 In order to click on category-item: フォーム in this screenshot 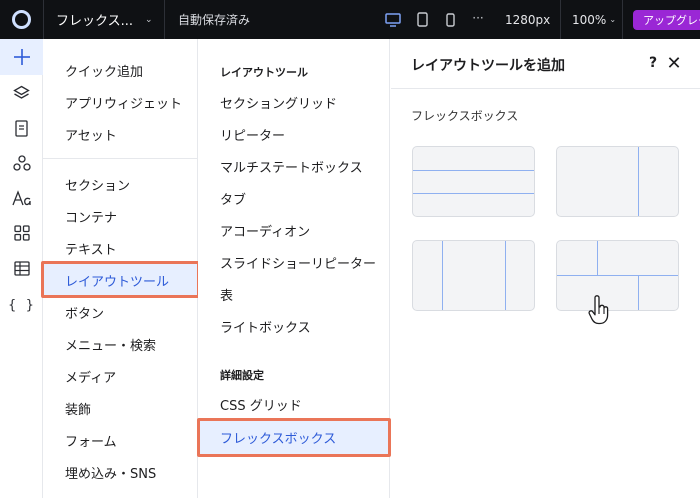, I will do `click(120, 440)`.